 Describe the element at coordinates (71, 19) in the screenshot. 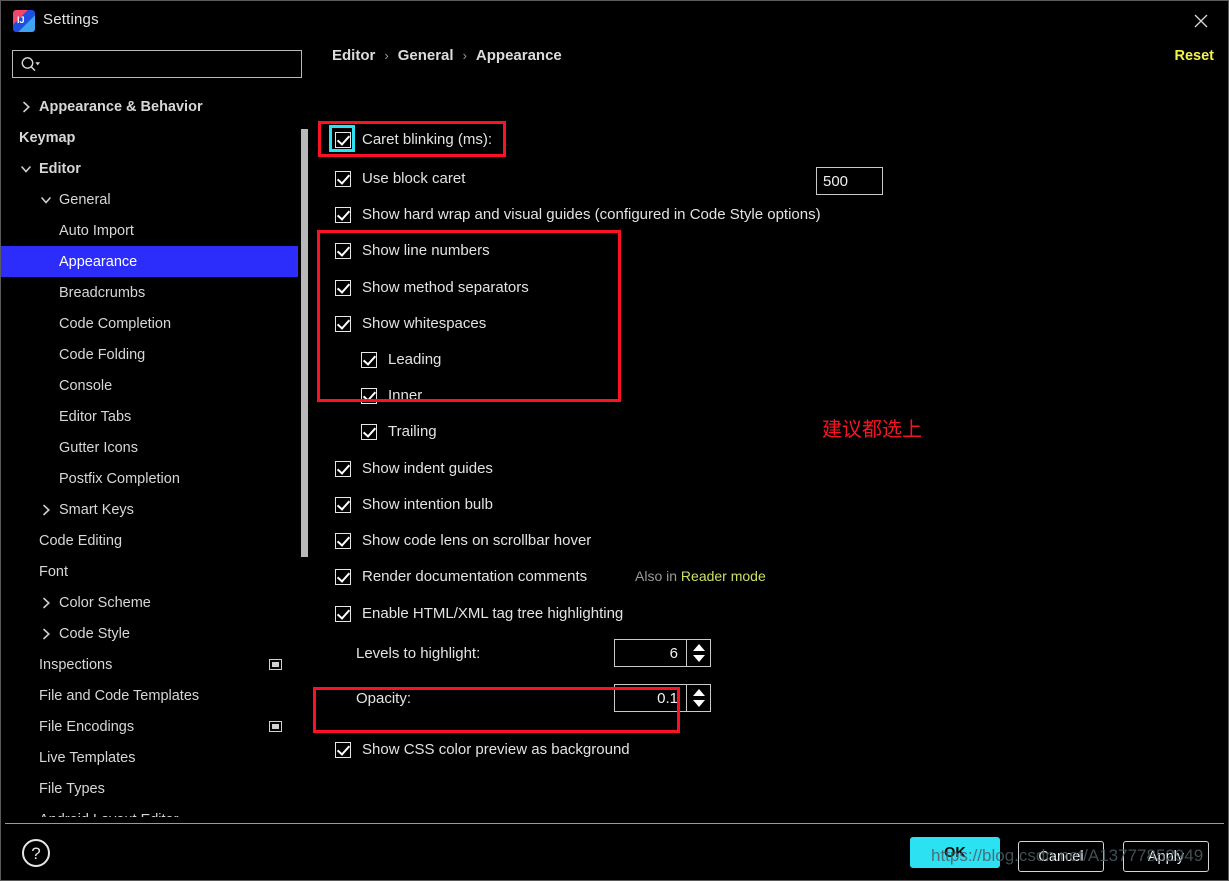

I see `window-title: Settings` at that location.